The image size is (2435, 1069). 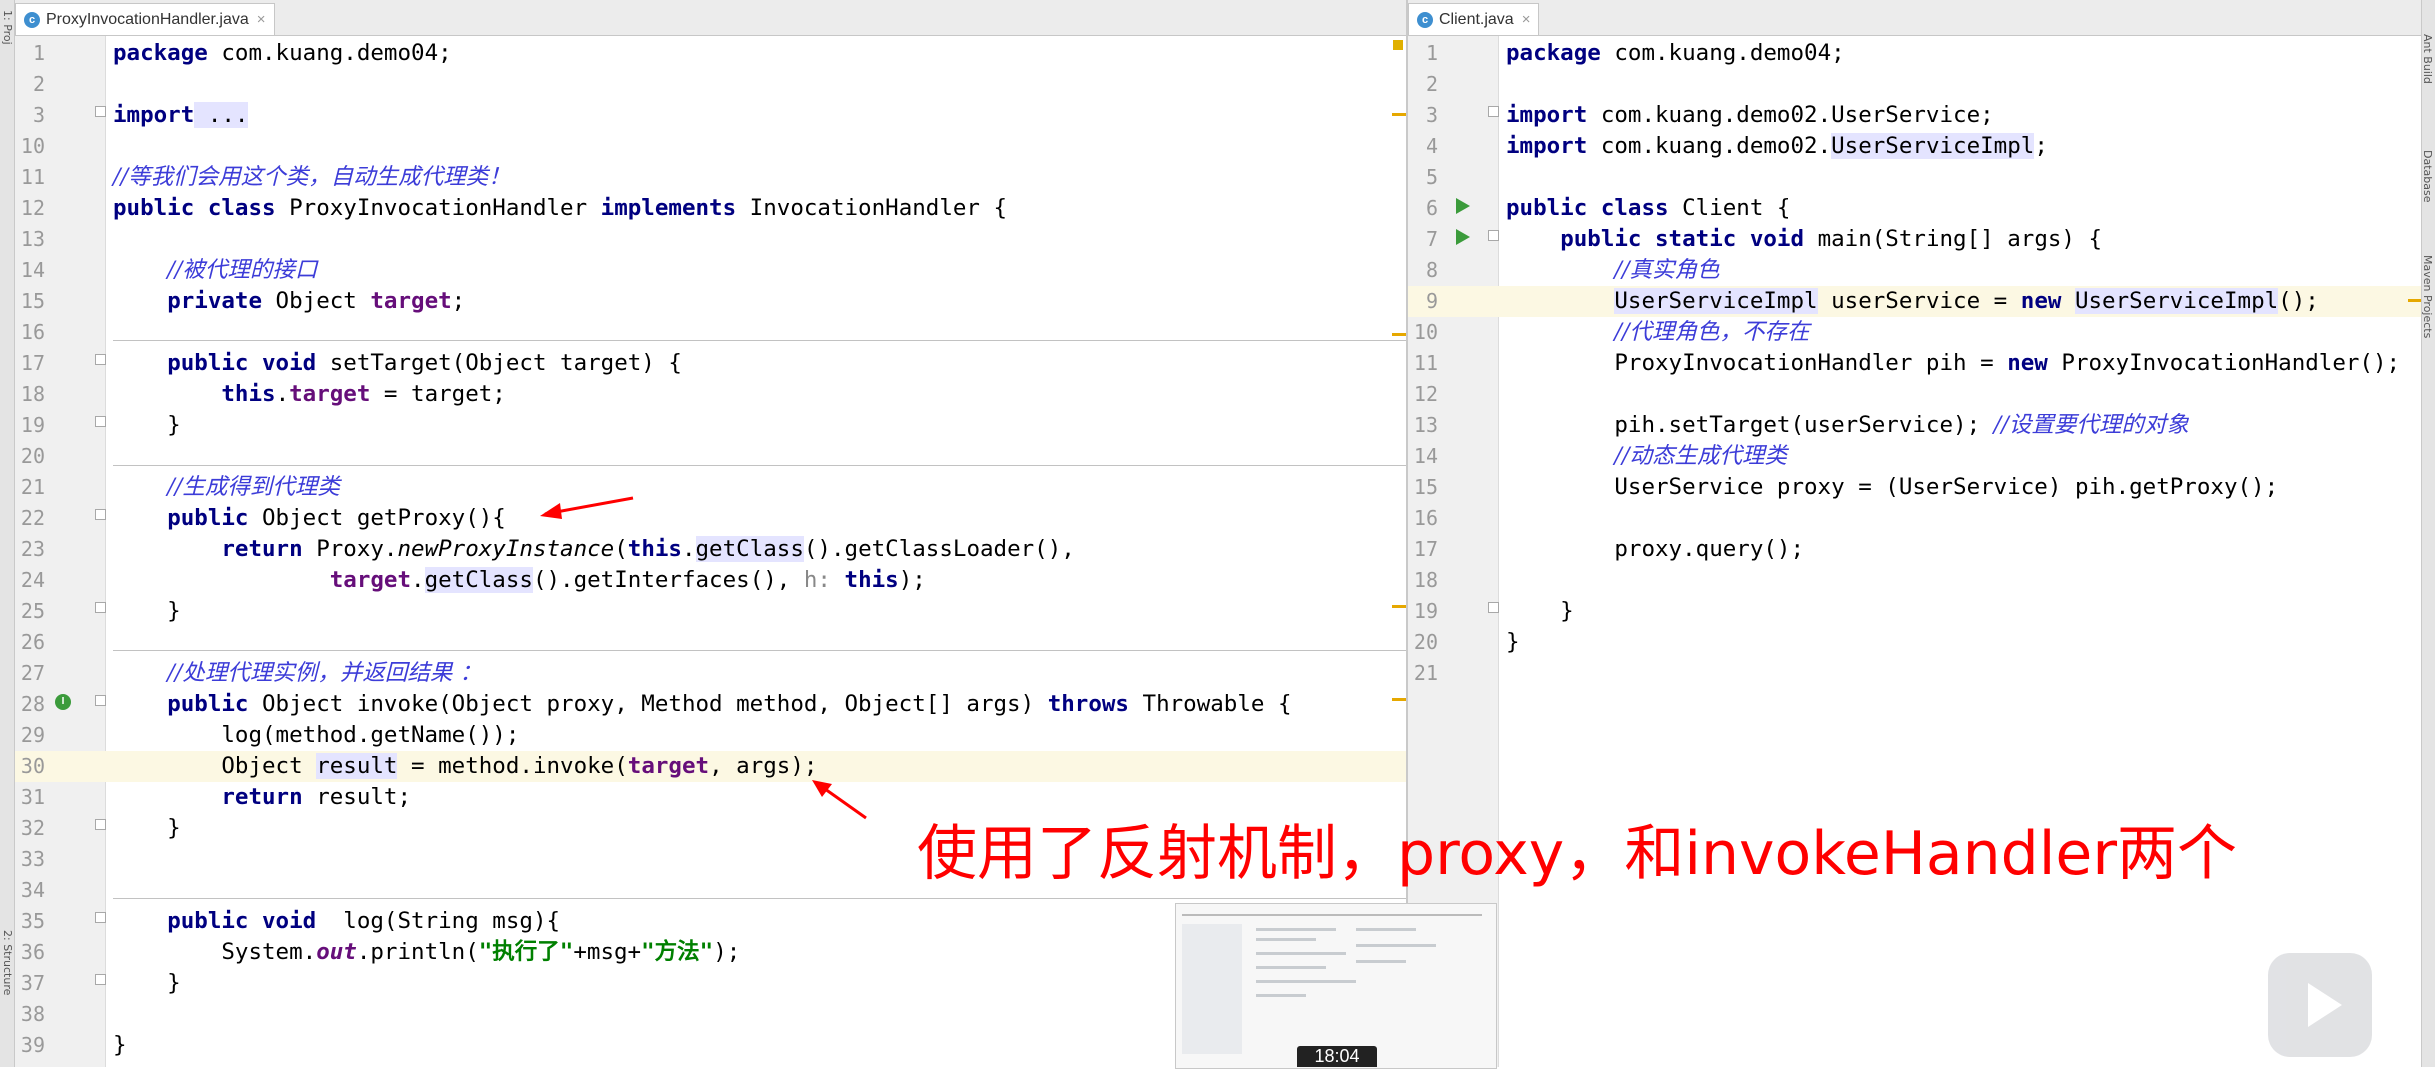 What do you see at coordinates (377, 518) in the screenshot?
I see `code-token: Object getProxy(){` at bounding box center [377, 518].